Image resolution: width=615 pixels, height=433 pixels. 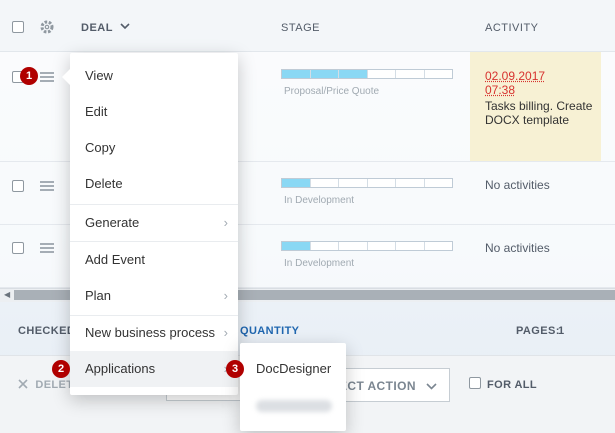 I want to click on for-all-label: FOR ALL, so click(x=512, y=385).